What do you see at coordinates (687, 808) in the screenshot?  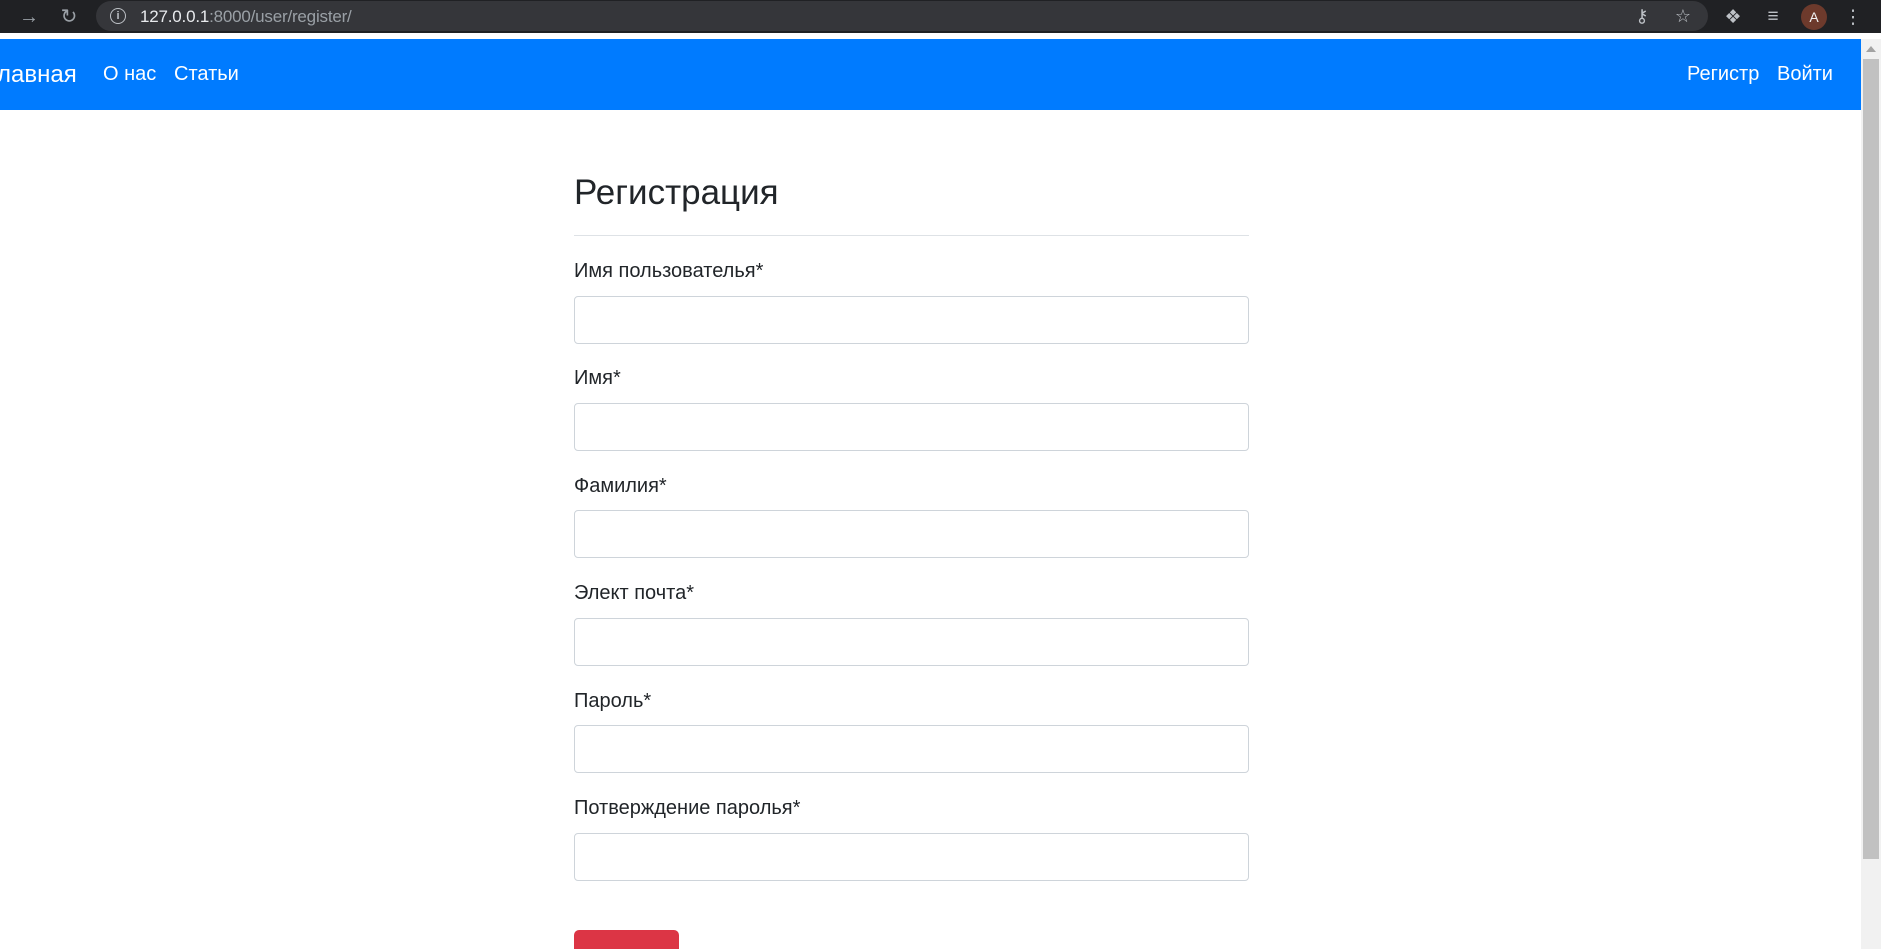 I see `password-confirm-label: Потверждение паролья*` at bounding box center [687, 808].